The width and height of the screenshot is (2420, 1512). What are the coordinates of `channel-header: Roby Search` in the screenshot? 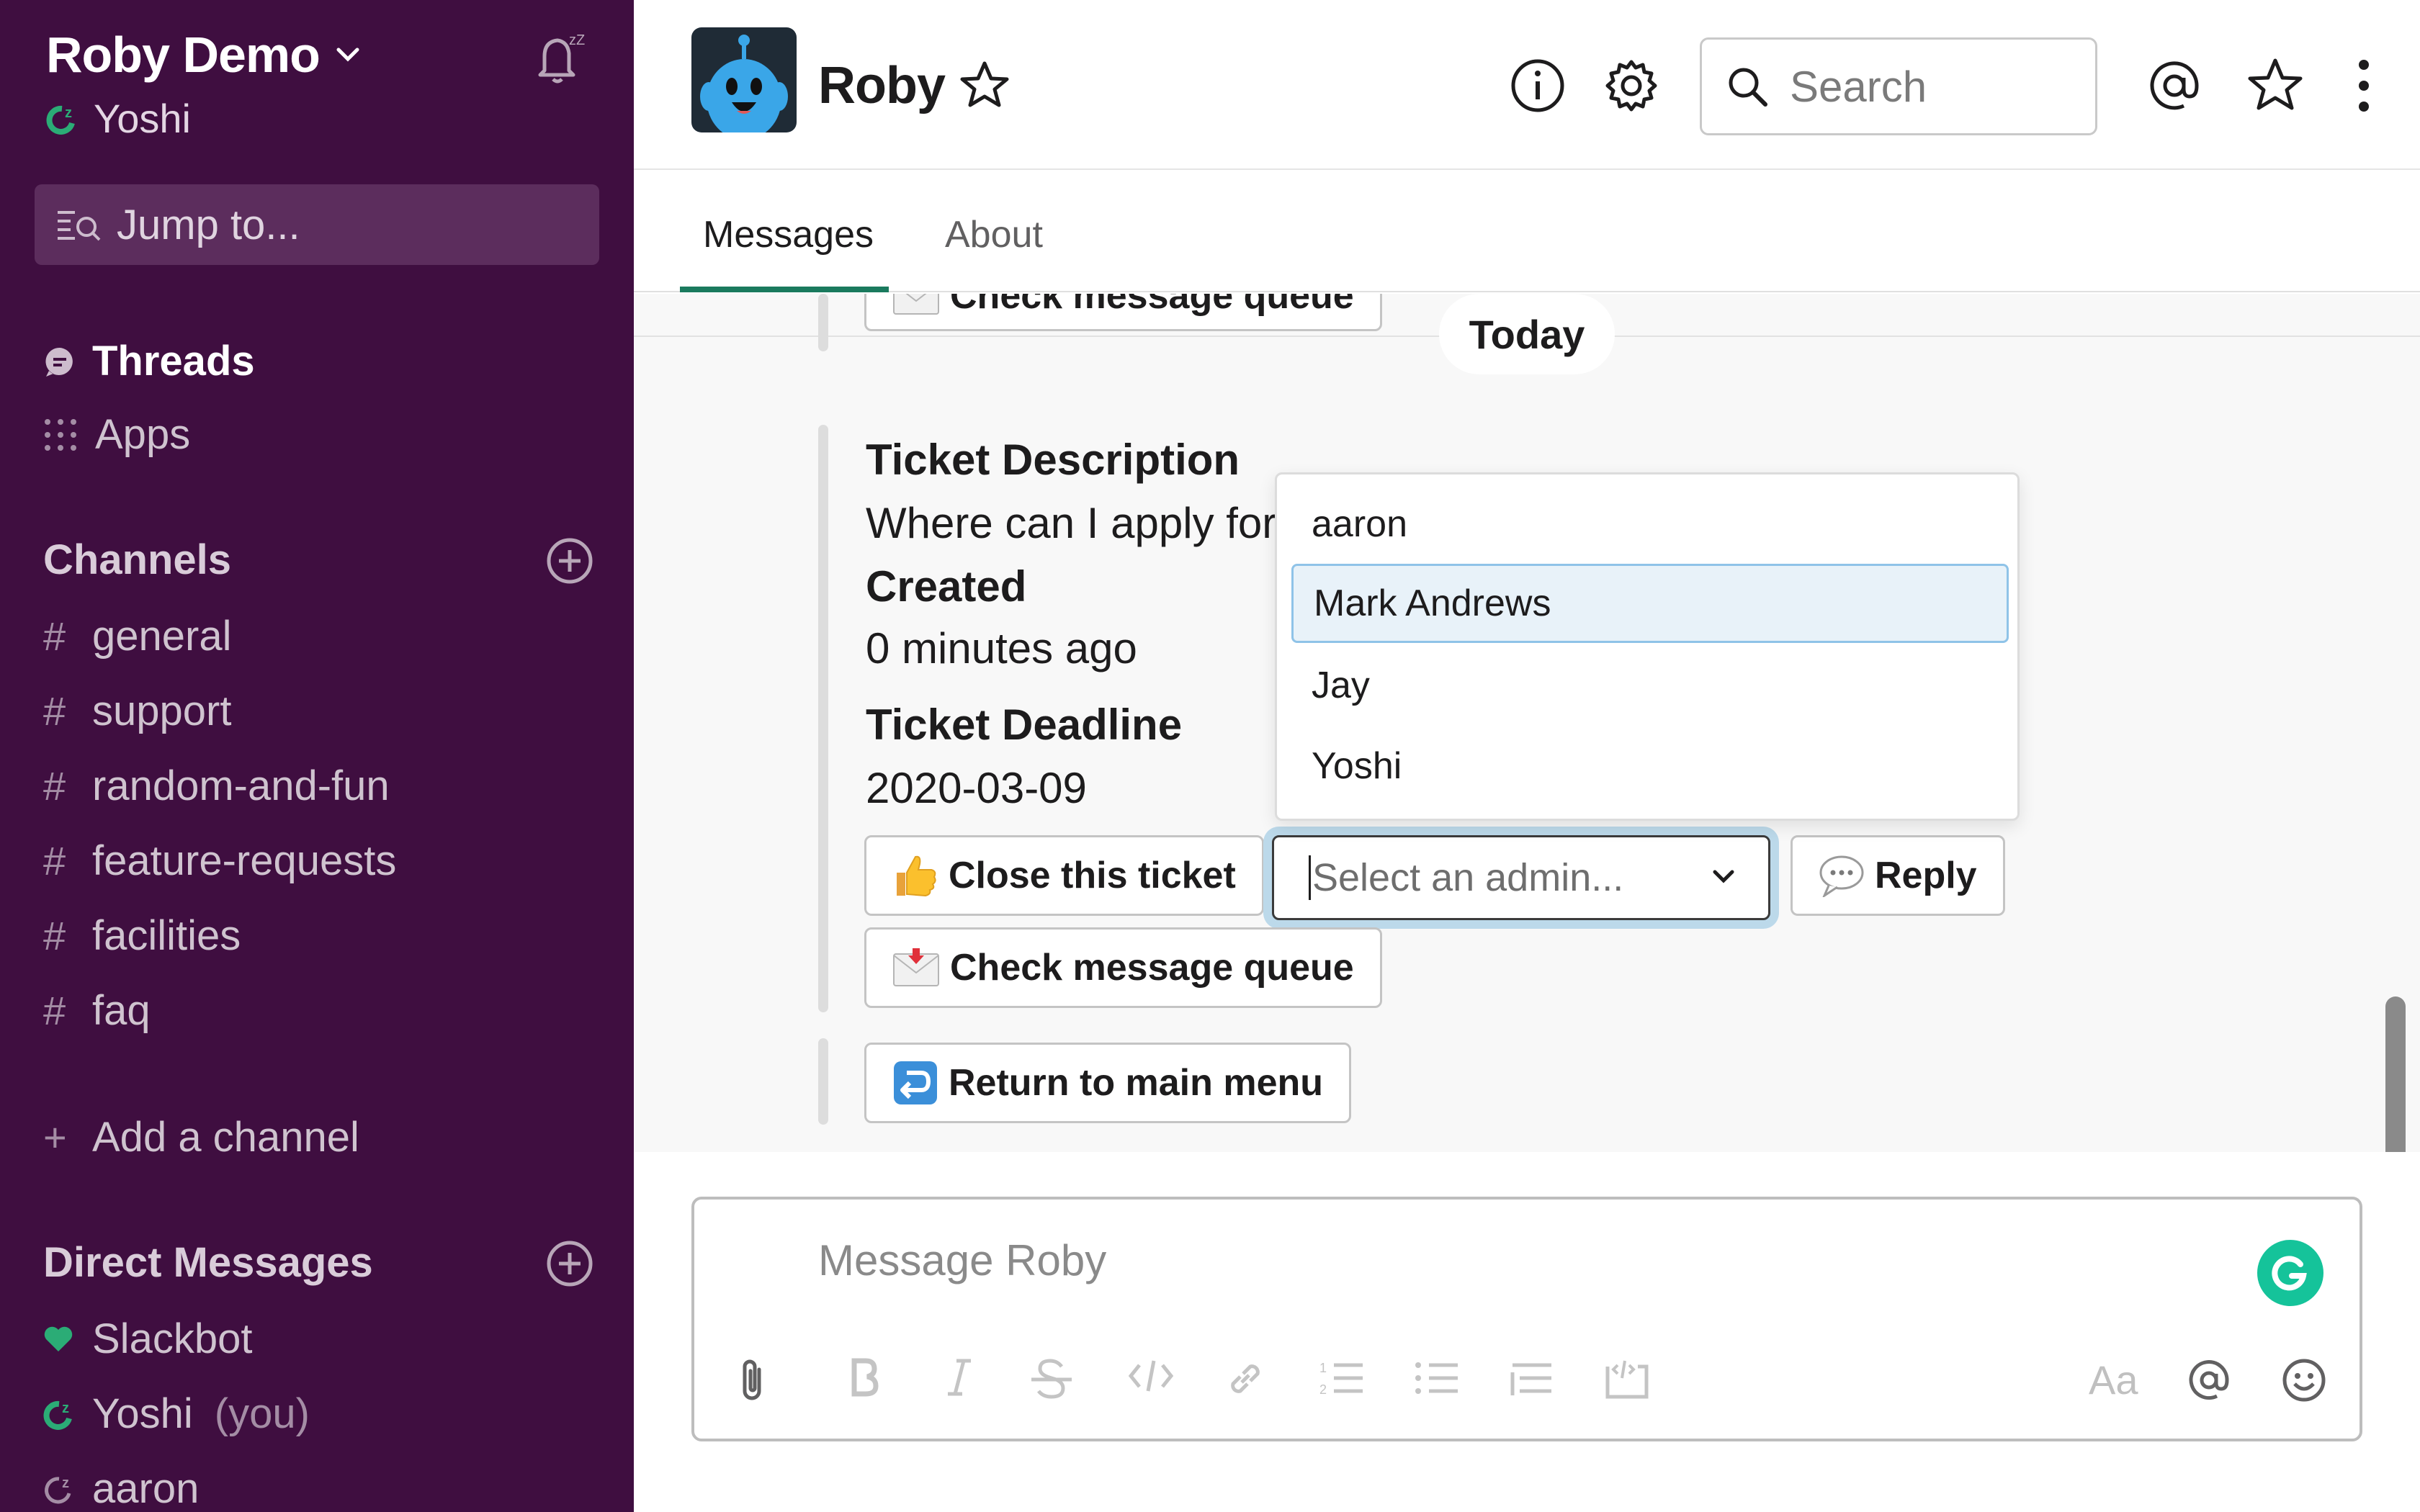 It's located at (1527, 85).